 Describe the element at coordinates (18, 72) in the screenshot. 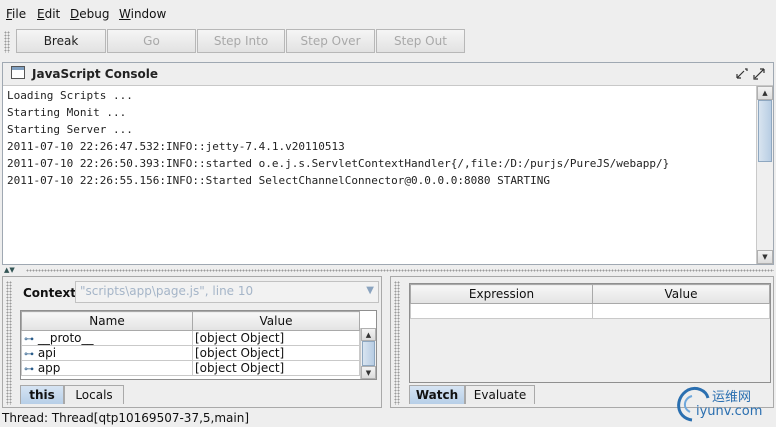

I see `window-icon` at that location.